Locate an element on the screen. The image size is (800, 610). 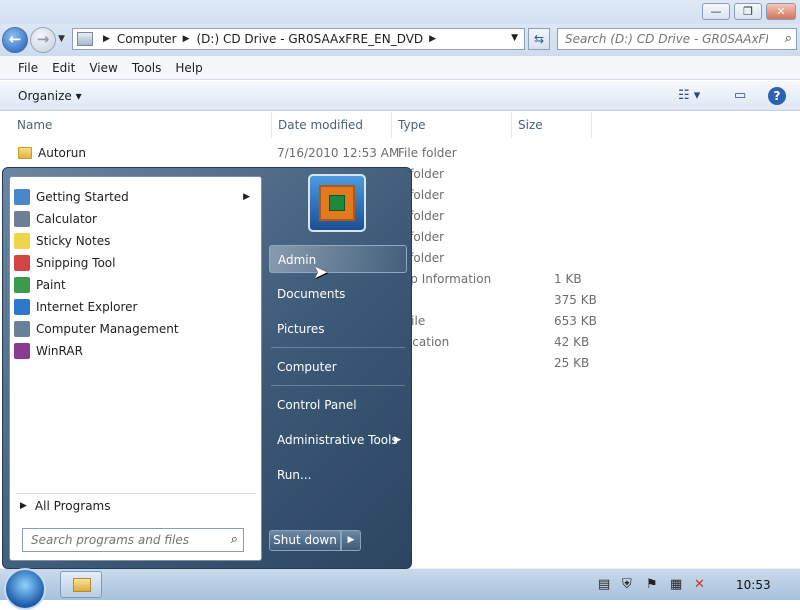
winrar-icon is located at coordinates (22, 351).